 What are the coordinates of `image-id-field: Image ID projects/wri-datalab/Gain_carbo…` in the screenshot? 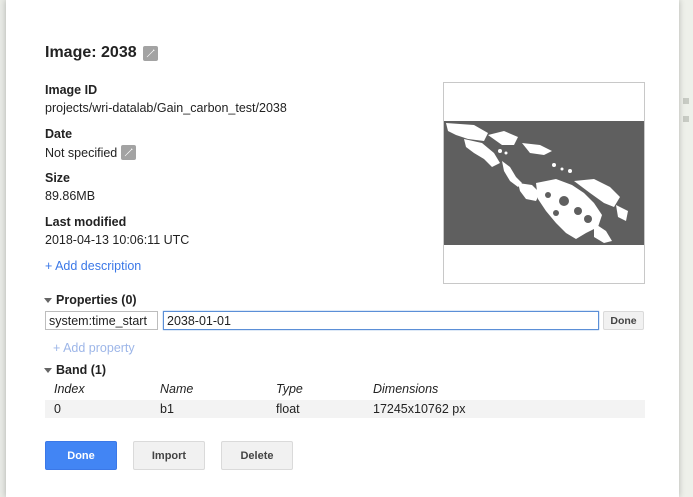 It's located at (166, 99).